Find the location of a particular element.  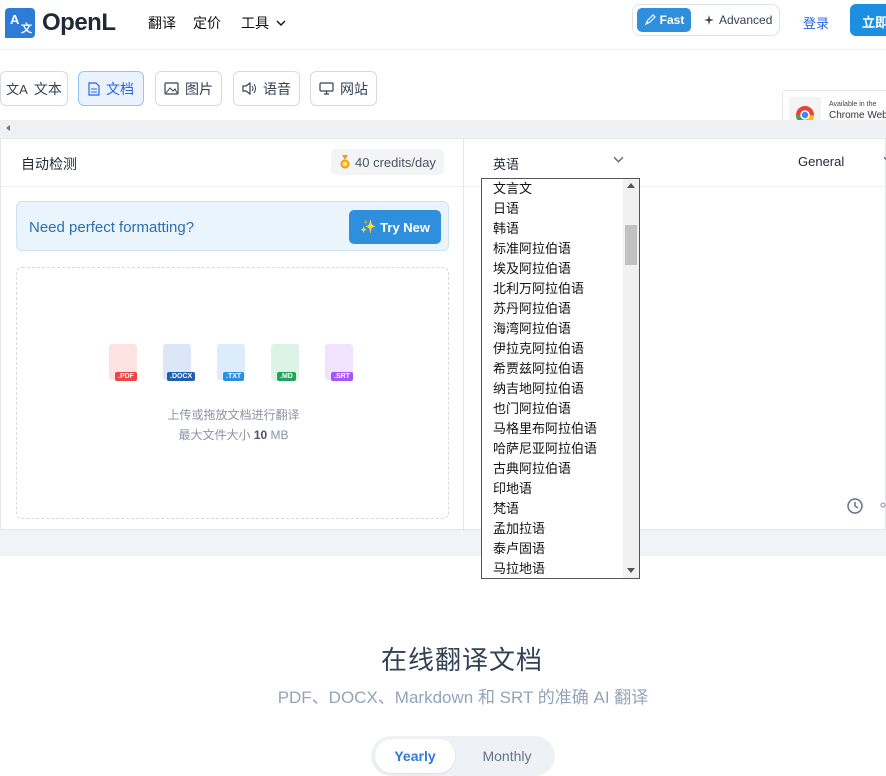

mode-fast-button: Fast is located at coordinates (664, 20).